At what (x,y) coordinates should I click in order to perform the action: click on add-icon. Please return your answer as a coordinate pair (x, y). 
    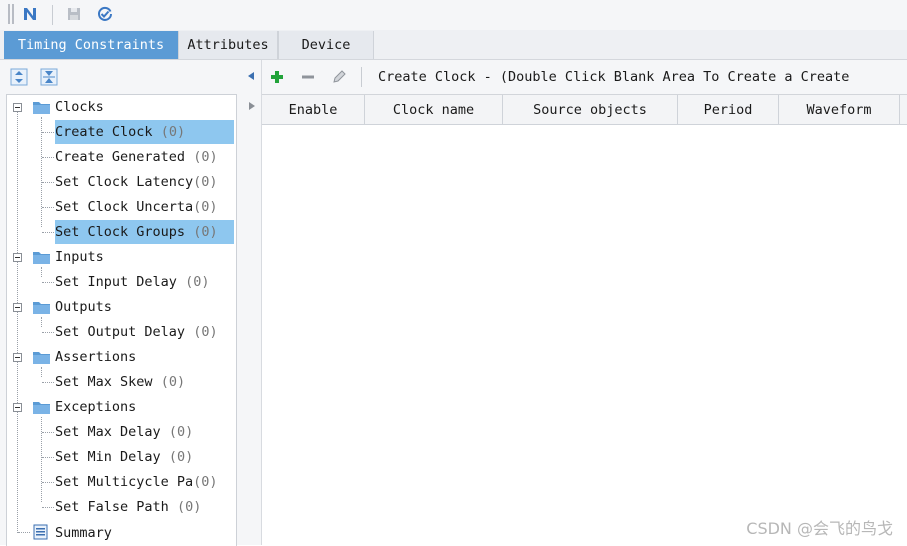
    Looking at the image, I should click on (277, 77).